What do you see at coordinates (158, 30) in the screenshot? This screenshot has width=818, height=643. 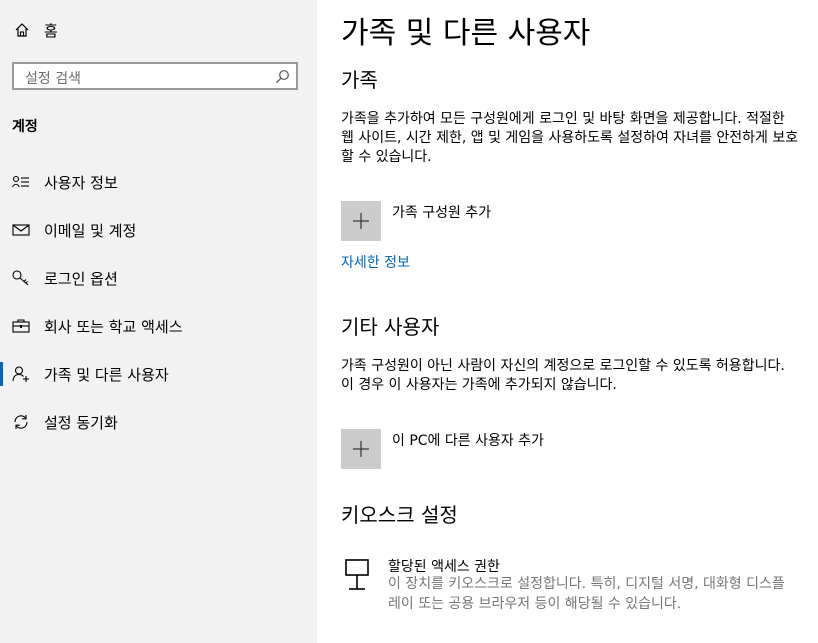 I see `home-nav-item: 홈` at bounding box center [158, 30].